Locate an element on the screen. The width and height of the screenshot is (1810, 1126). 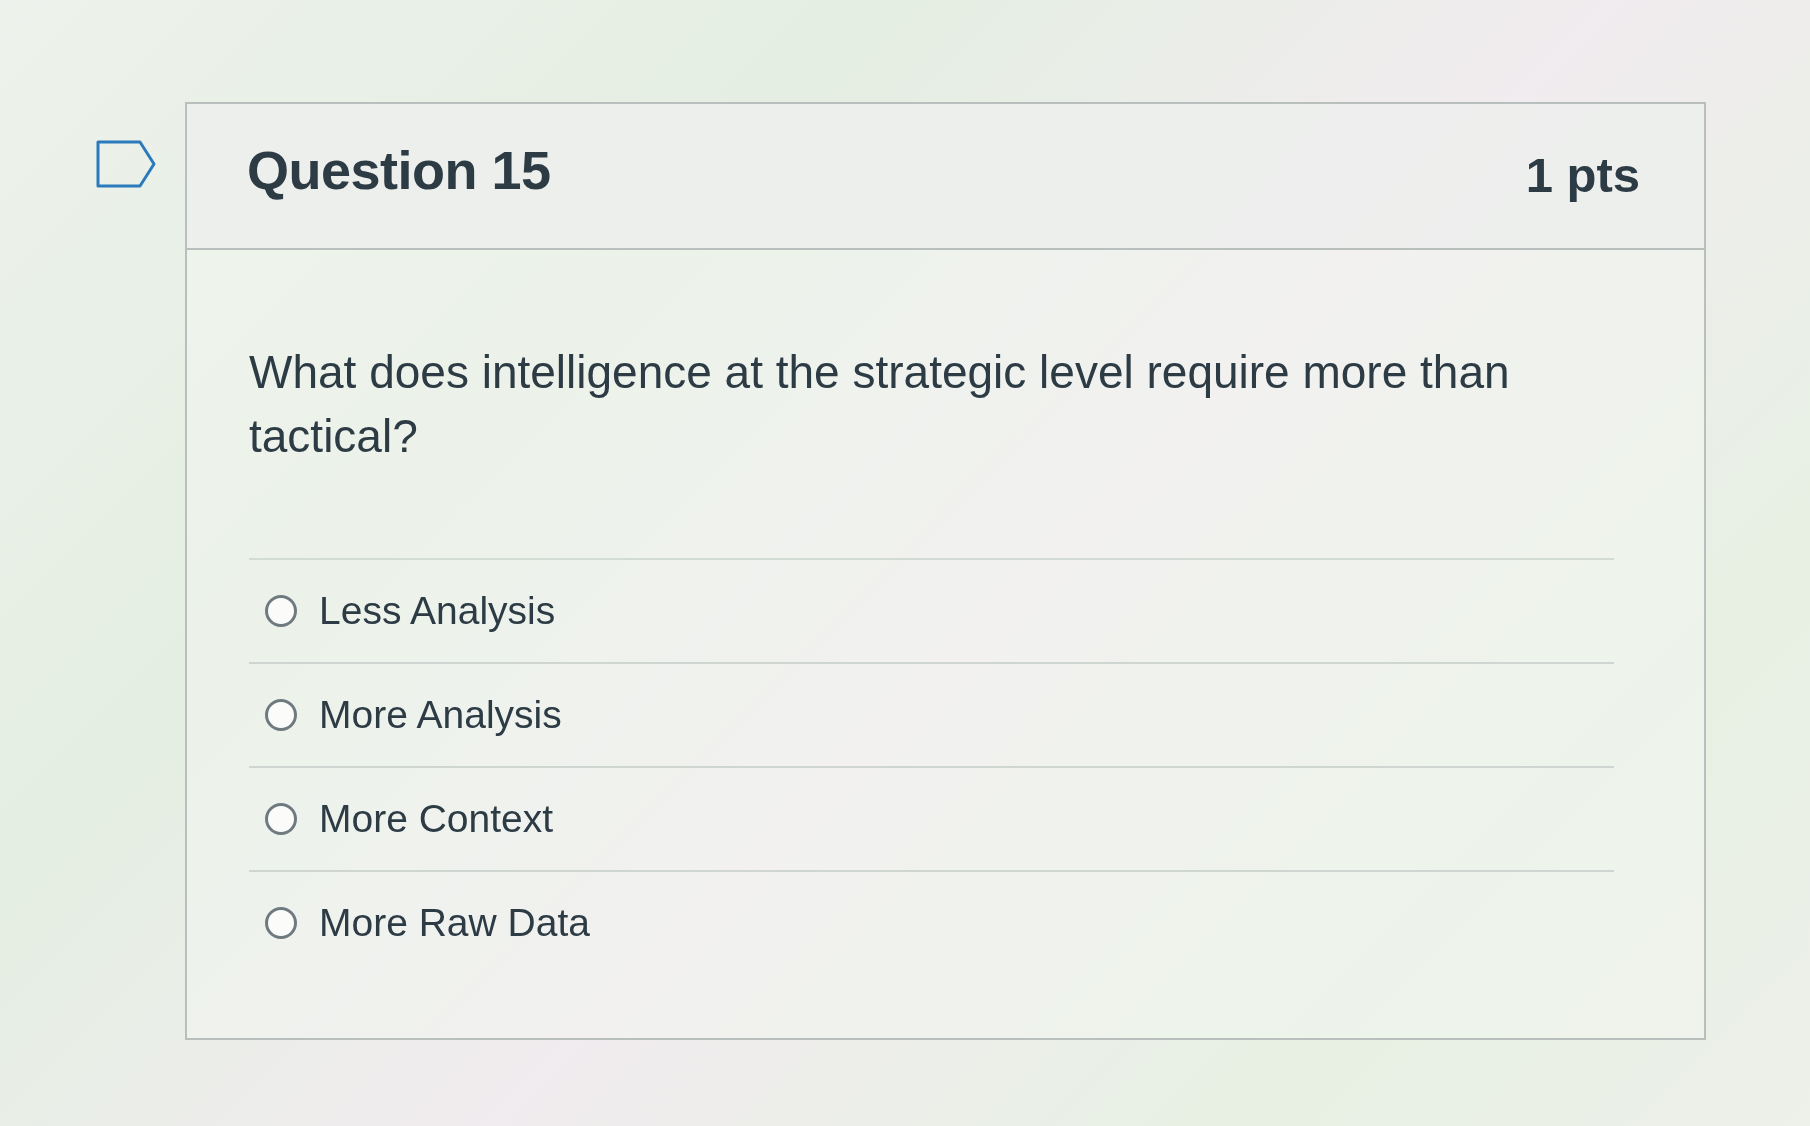
question-text: What does intelligence at the strategic level require more than tactical? is located at coordinates (880, 404).